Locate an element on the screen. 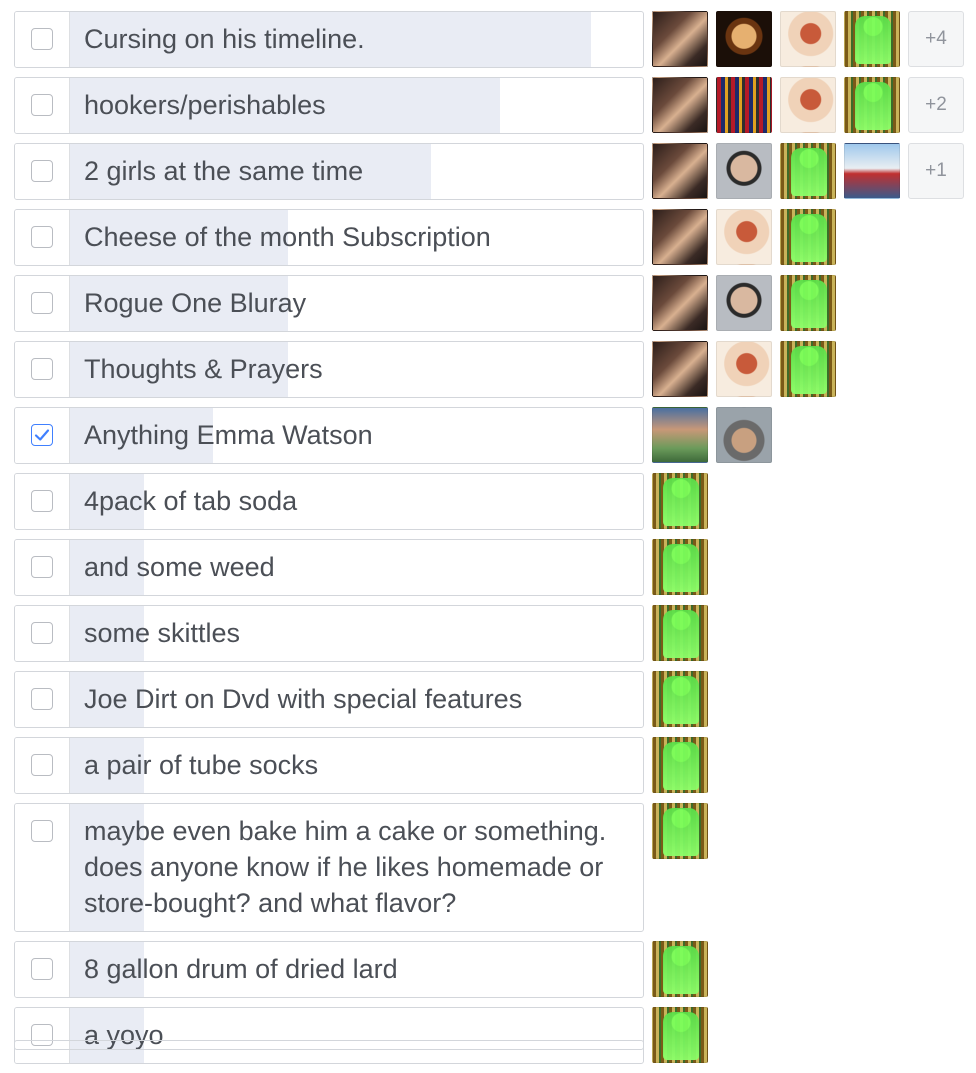 Image resolution: width=976 pixels, height=1073 pixels. poll-option: some skittles is located at coordinates (329, 633).